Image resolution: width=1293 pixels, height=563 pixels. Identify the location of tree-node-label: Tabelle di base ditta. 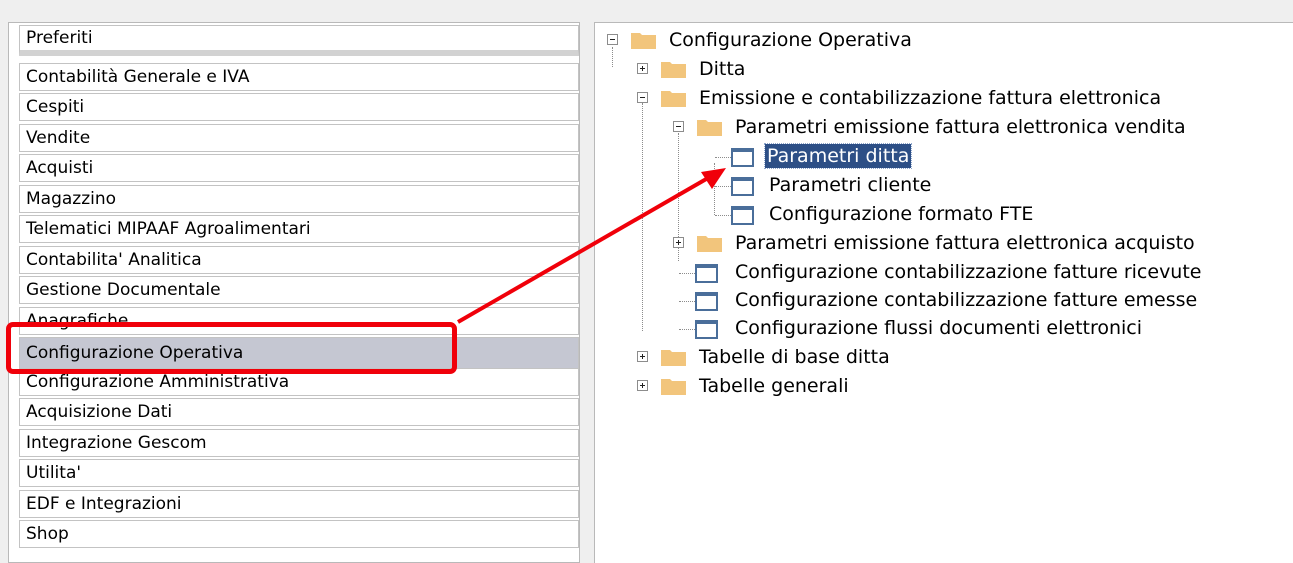
(794, 357).